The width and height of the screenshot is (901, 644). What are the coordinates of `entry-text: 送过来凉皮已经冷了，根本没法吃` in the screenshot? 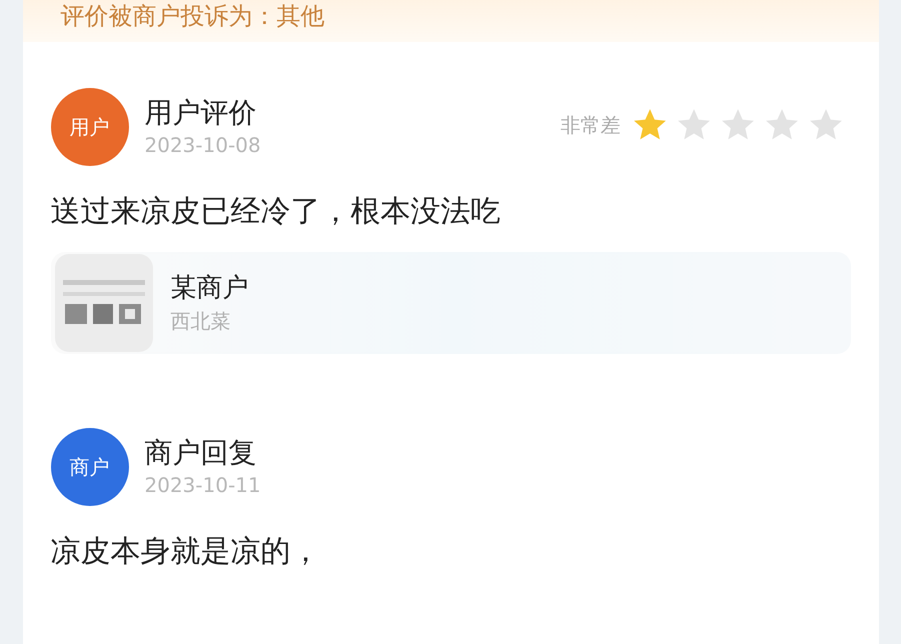 It's located at (276, 212).